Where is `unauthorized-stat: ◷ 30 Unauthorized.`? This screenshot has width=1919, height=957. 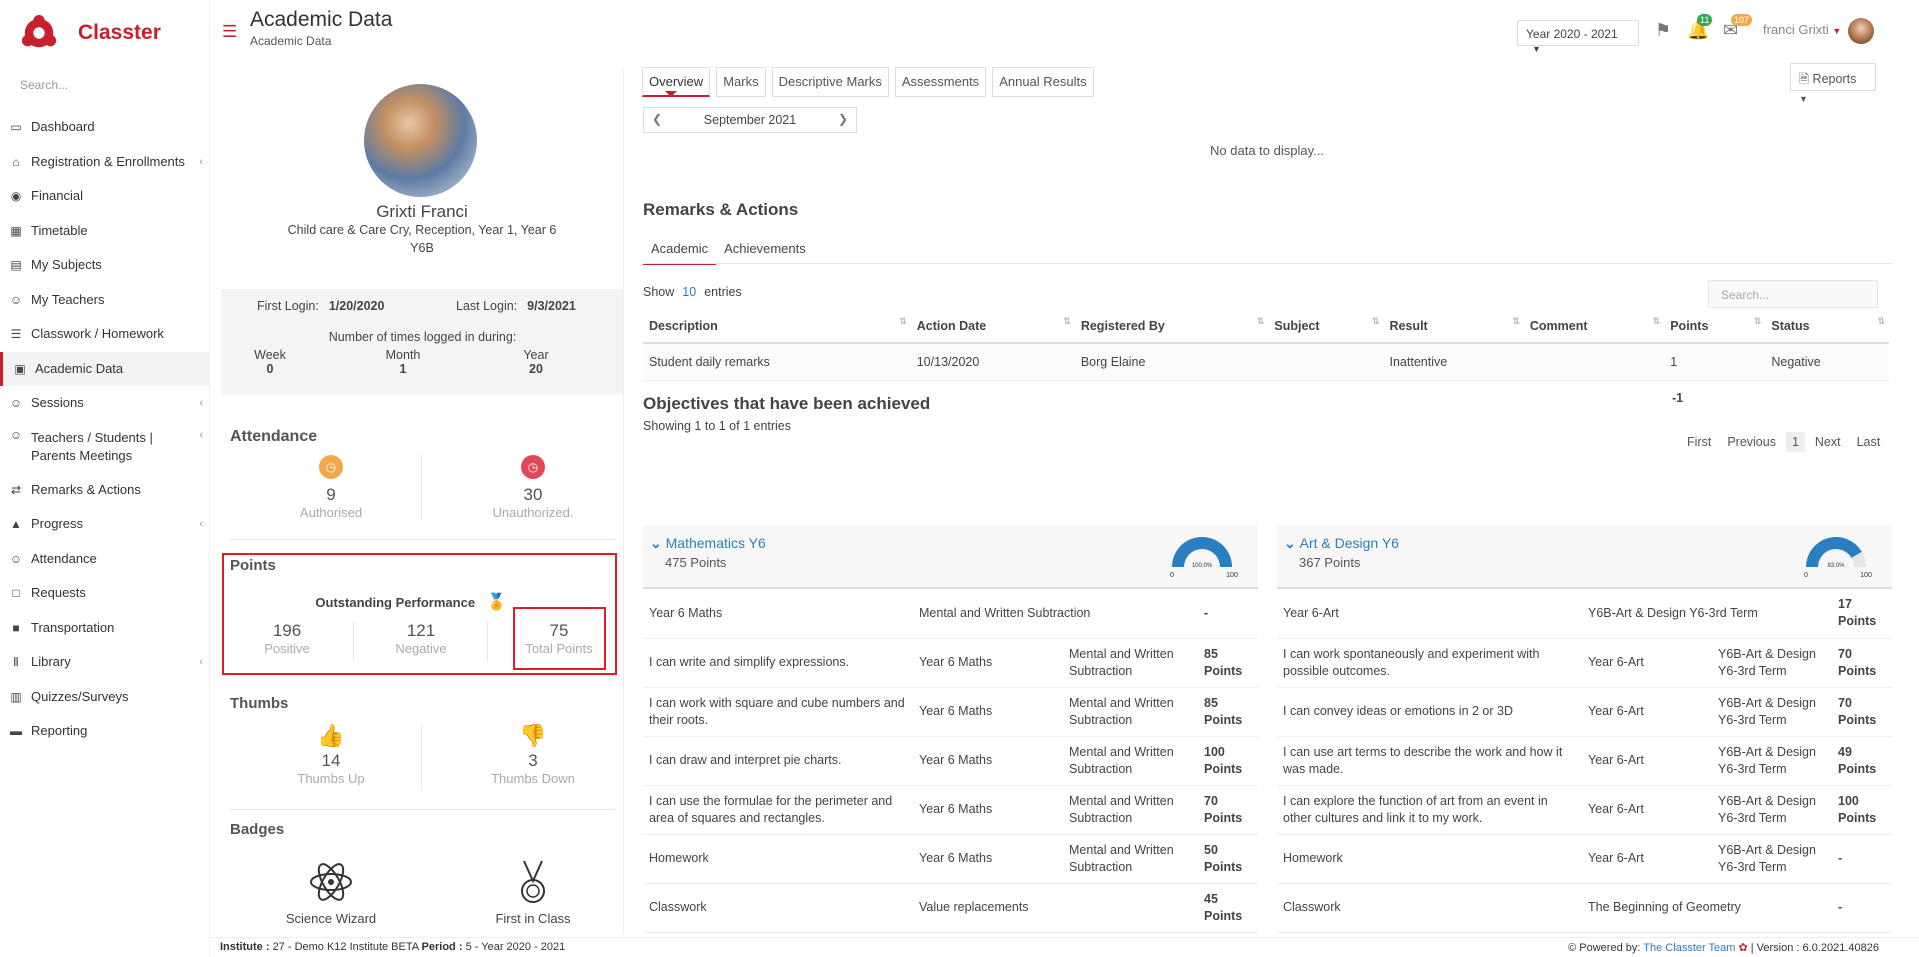 unauthorized-stat: ◷ 30 Unauthorized. is located at coordinates (533, 487).